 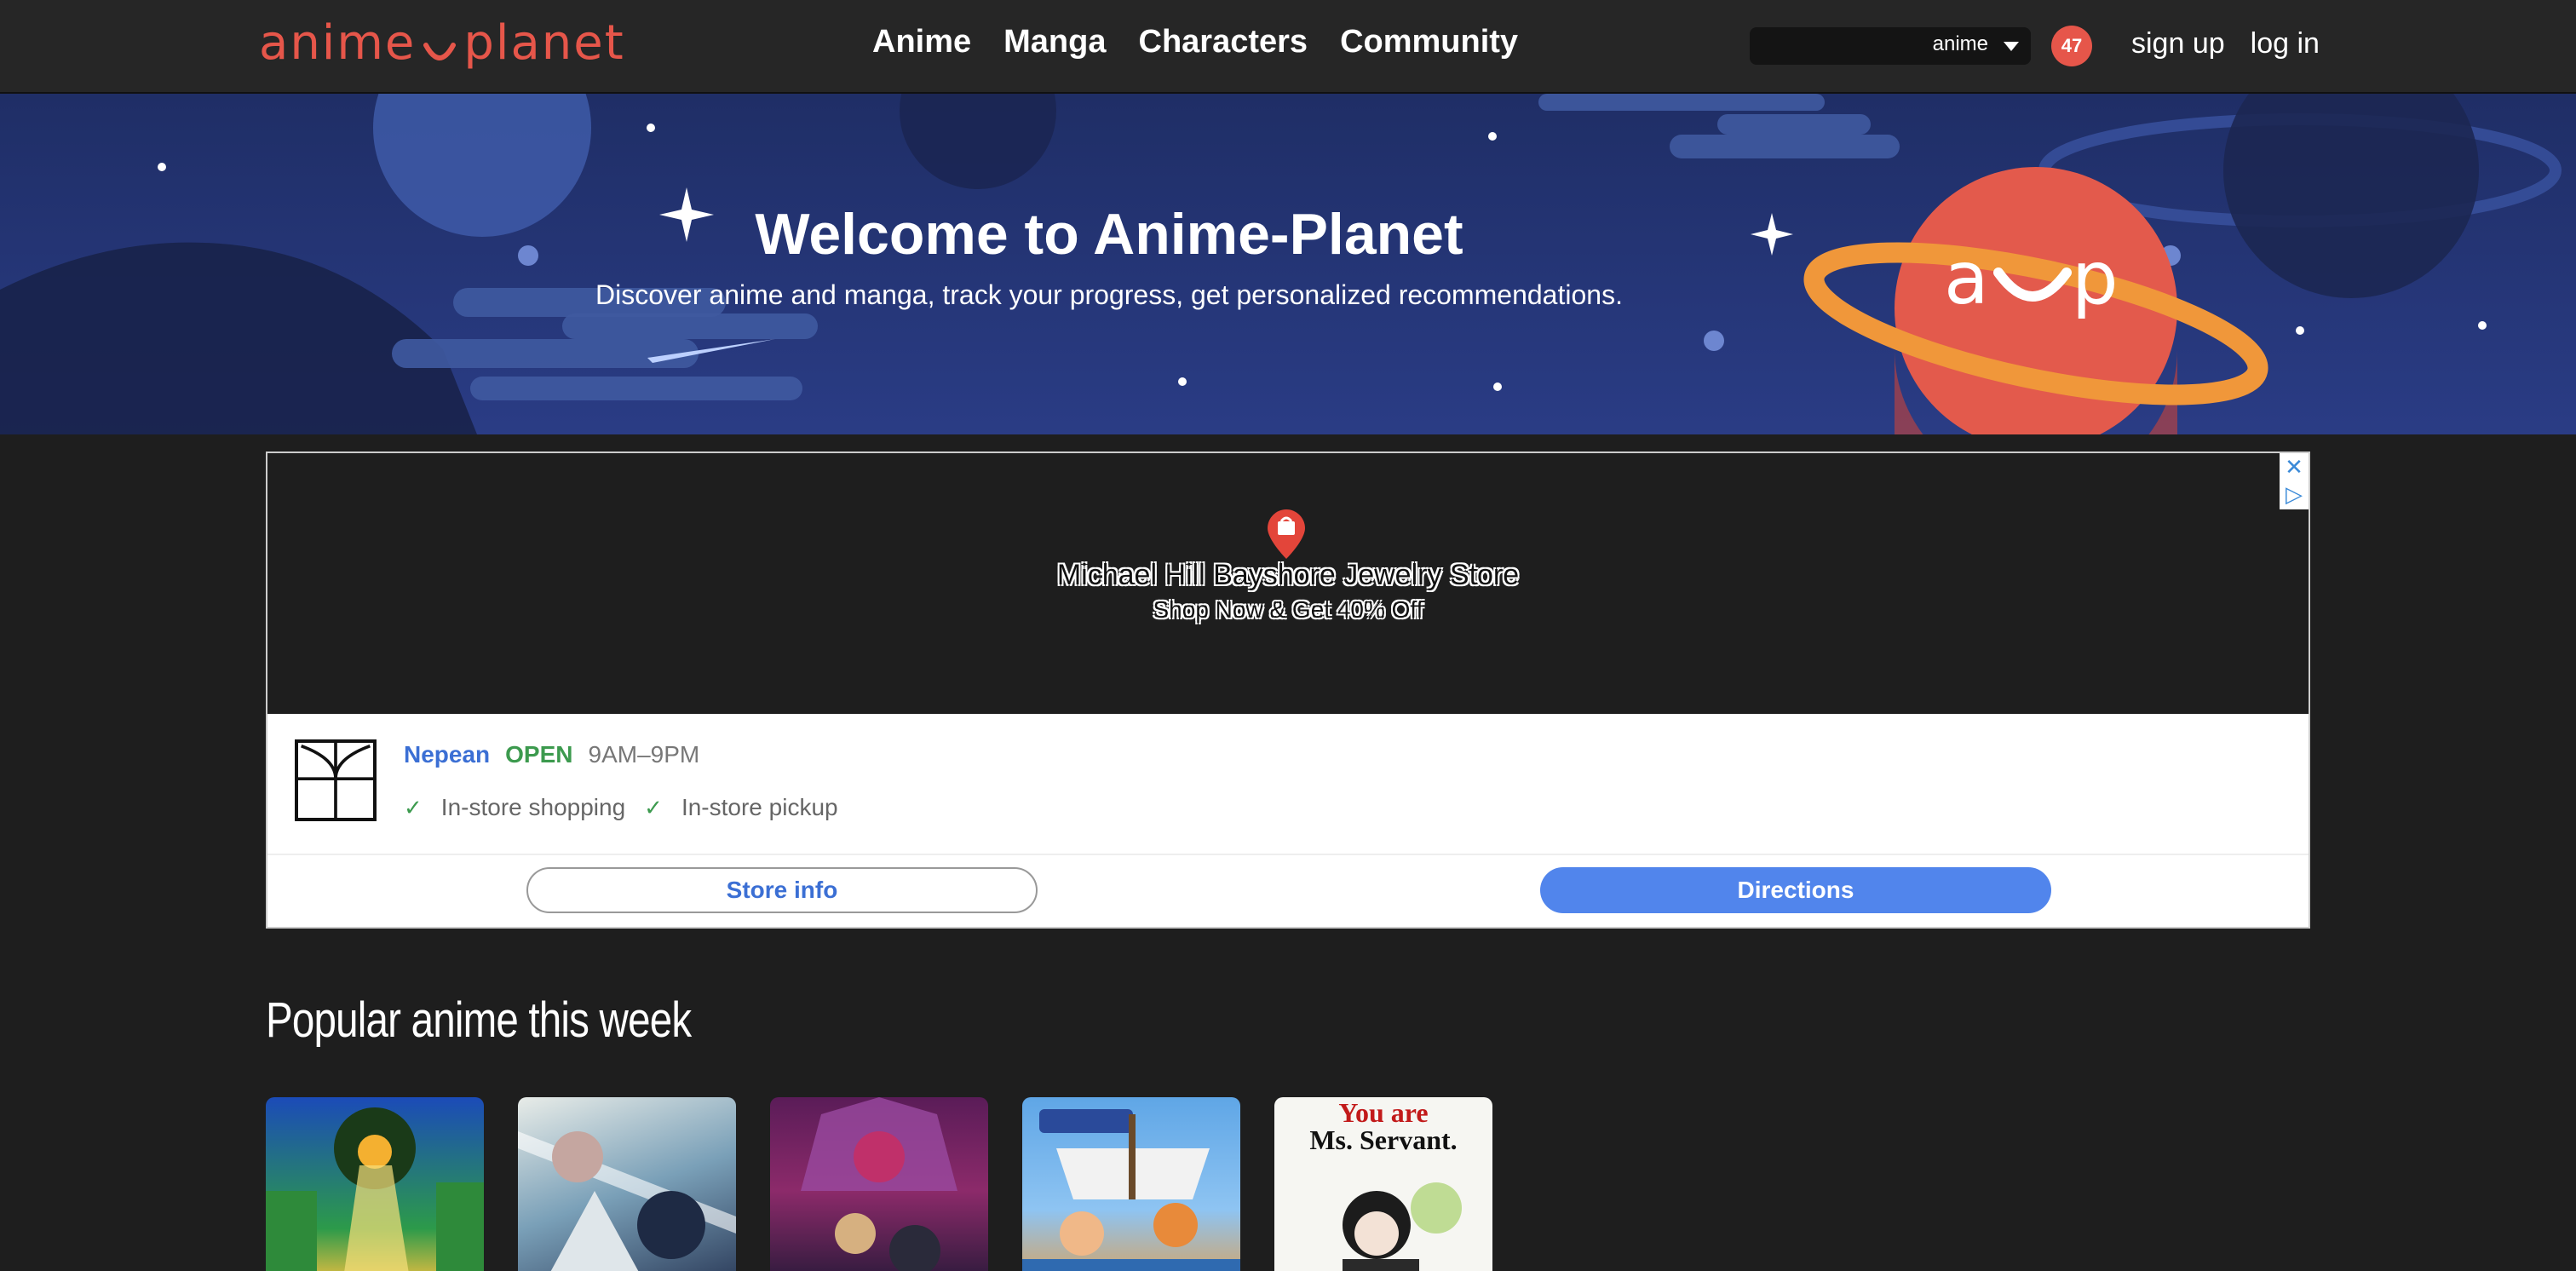 What do you see at coordinates (2295, 494) in the screenshot?
I see `ad-choices-icon: ▷` at bounding box center [2295, 494].